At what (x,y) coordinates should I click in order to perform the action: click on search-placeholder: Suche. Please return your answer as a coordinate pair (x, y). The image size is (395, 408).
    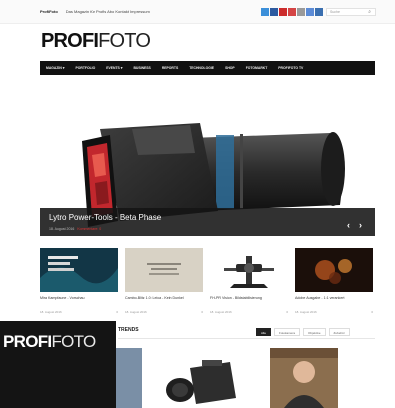
    Looking at the image, I should click on (335, 12).